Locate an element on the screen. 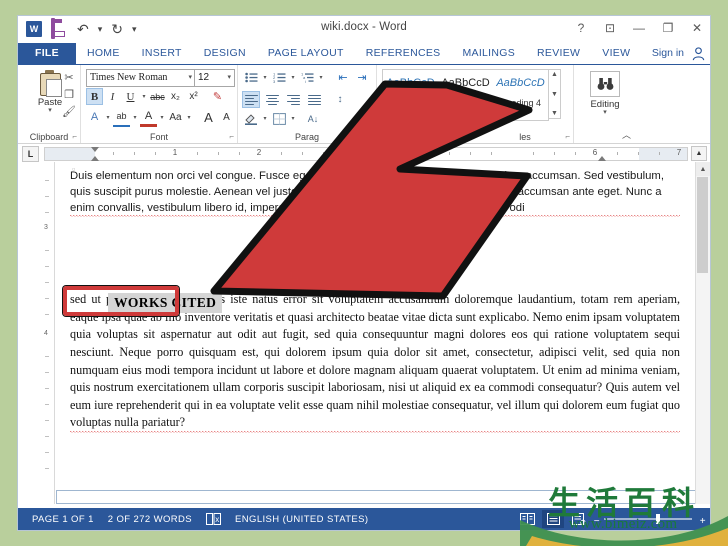 Image resolution: width=728 pixels, height=546 pixels. first-line-indent-marker is located at coordinates (95, 149).